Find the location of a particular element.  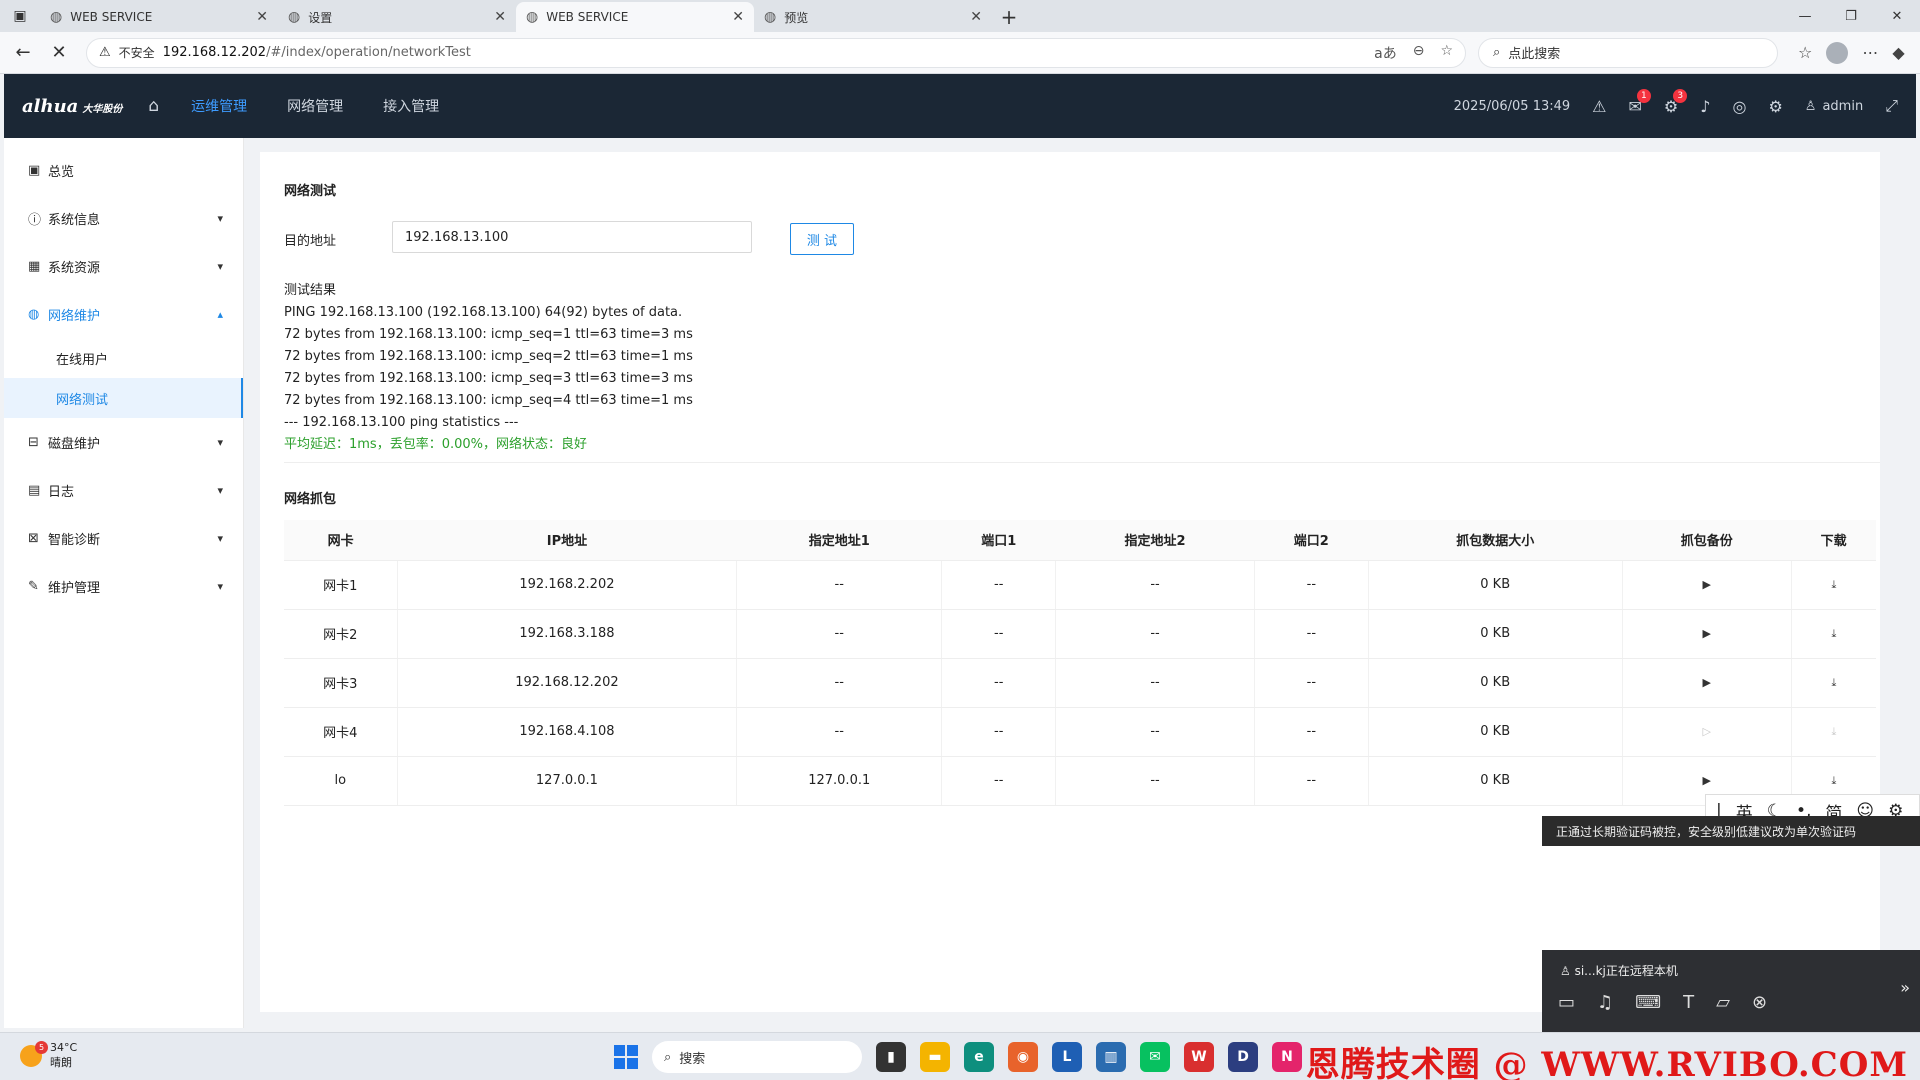

folder-transfer-icon: ▱ is located at coordinates (1723, 1002).